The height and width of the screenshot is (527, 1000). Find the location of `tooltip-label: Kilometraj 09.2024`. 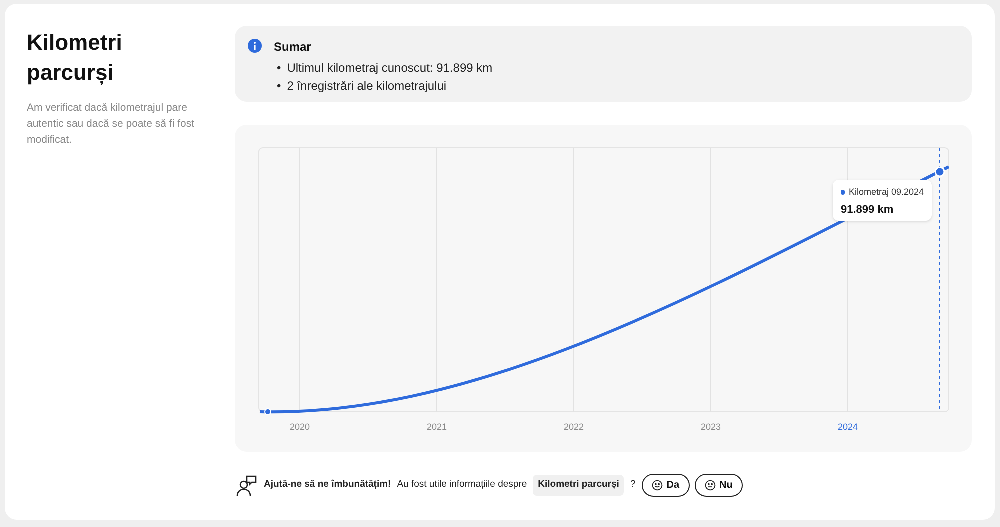

tooltip-label: Kilometraj 09.2024 is located at coordinates (886, 192).